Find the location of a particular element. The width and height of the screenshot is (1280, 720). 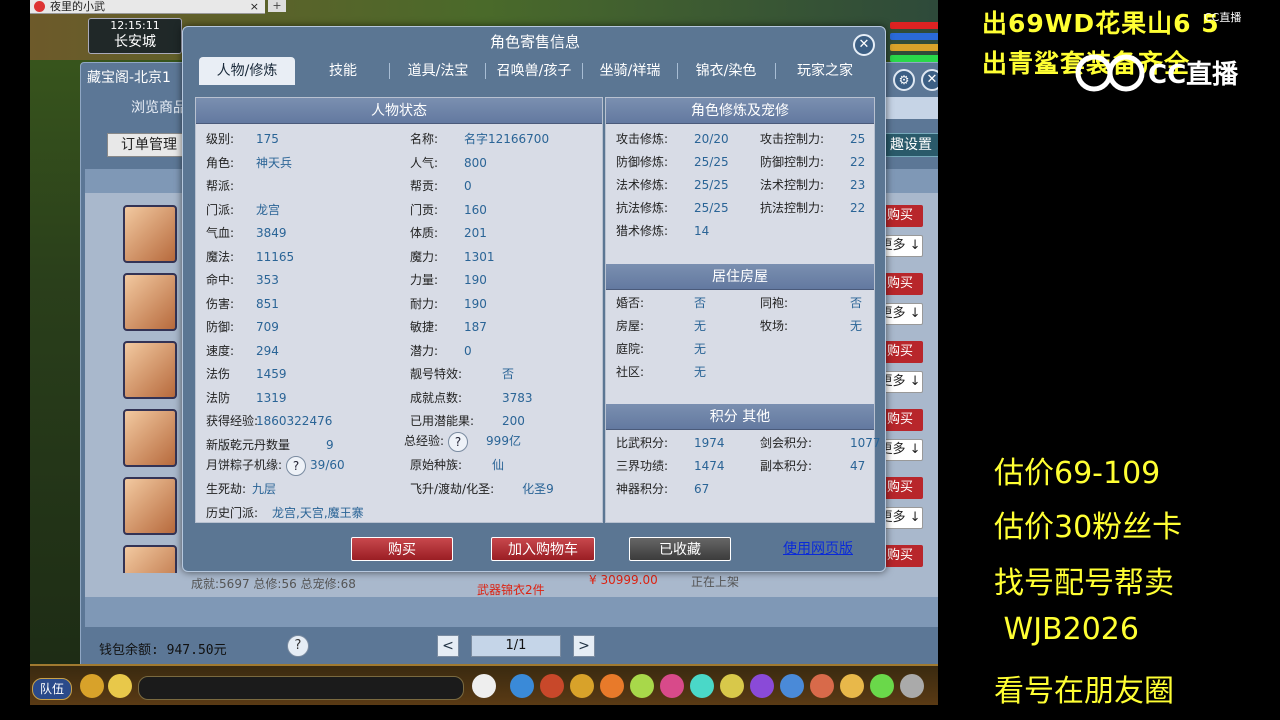

friend-icon is located at coordinates (792, 686).